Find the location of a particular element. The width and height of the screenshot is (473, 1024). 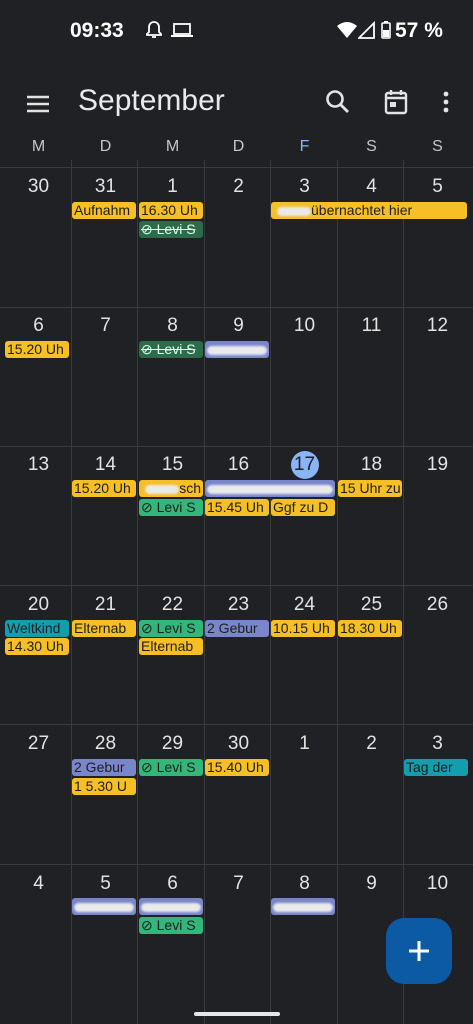

weekday-tue: D is located at coordinates (105, 146).